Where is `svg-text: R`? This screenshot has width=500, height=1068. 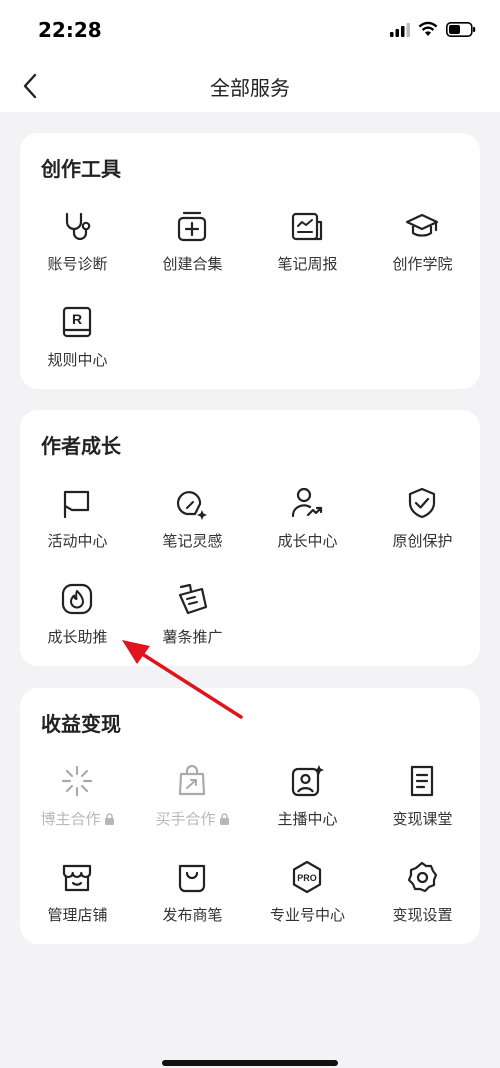 svg-text: R is located at coordinates (77, 319).